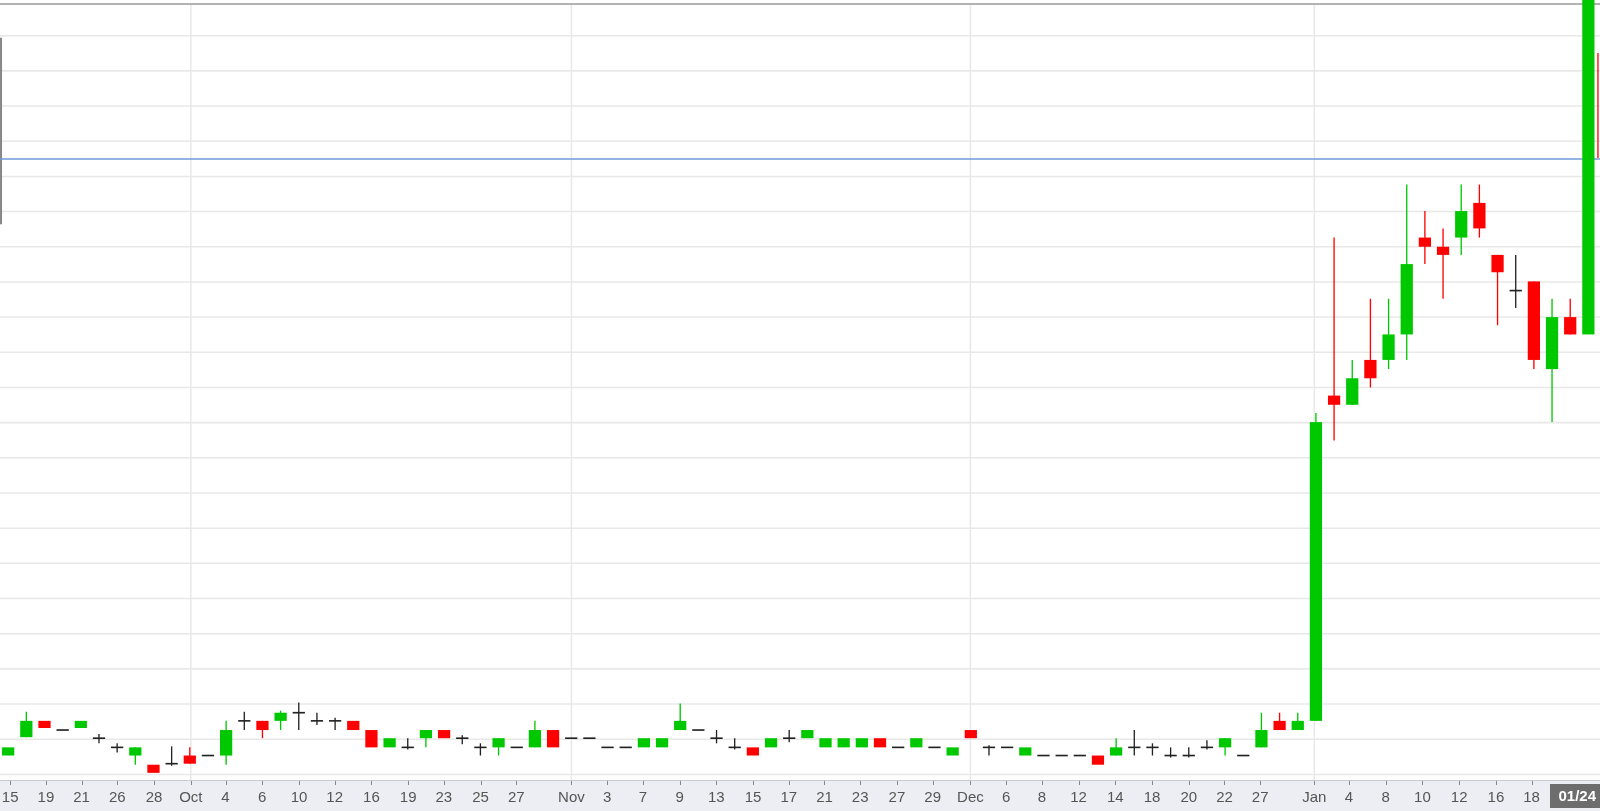  What do you see at coordinates (716, 796) in the screenshot?
I see `axis-label: 13` at bounding box center [716, 796].